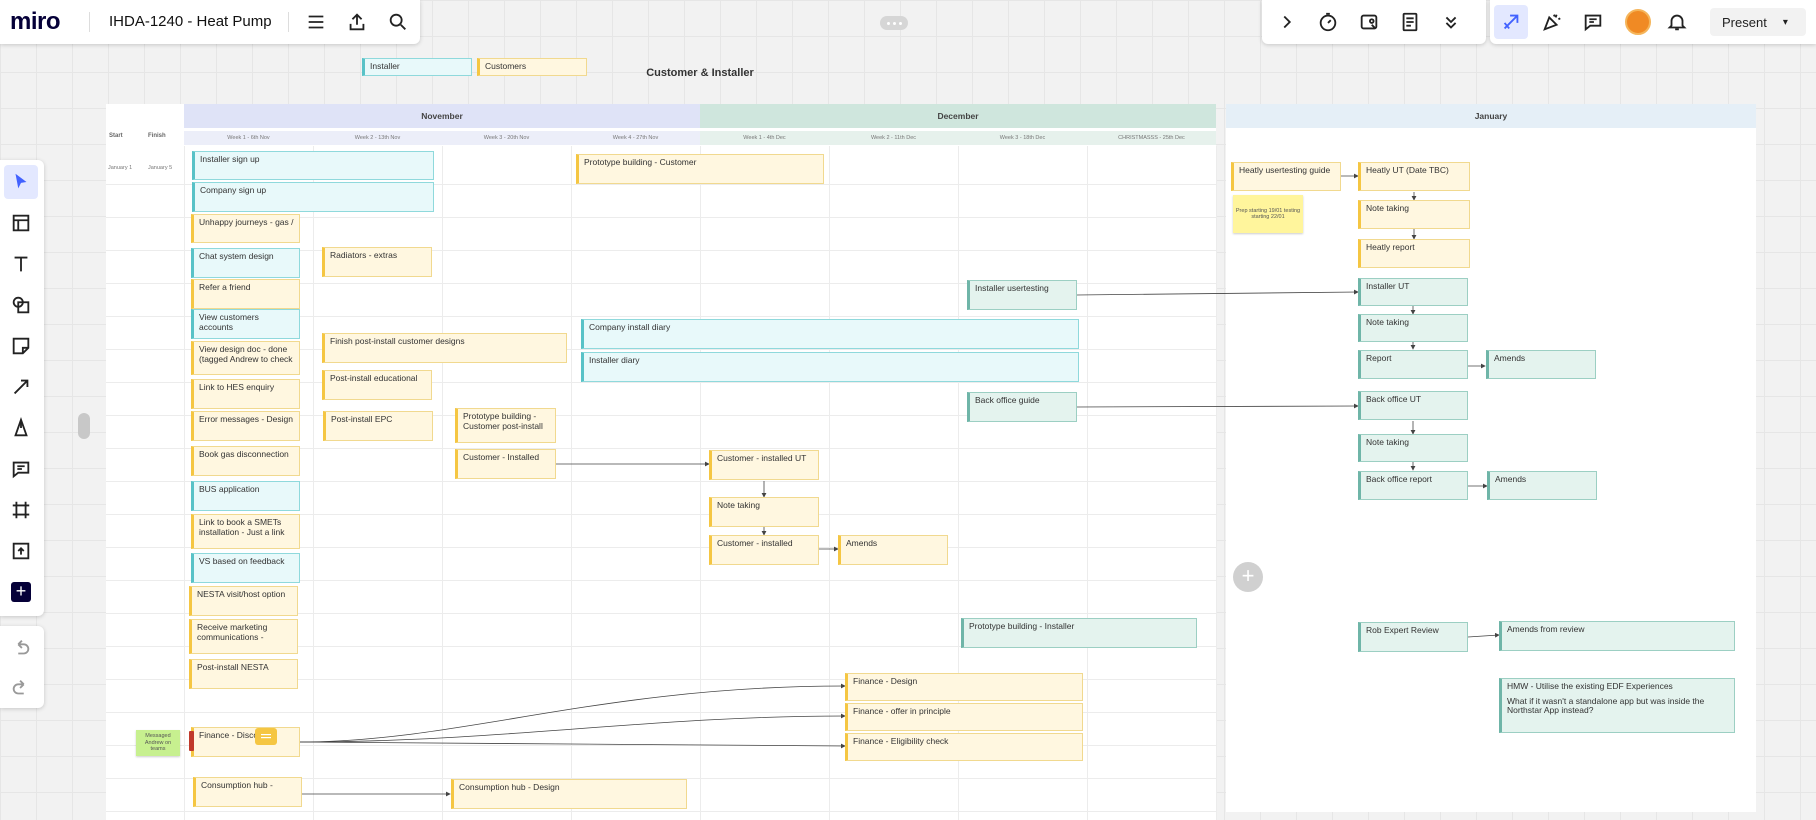 This screenshot has width=1816, height=820. What do you see at coordinates (21, 428) in the screenshot?
I see `pen-icon` at bounding box center [21, 428].